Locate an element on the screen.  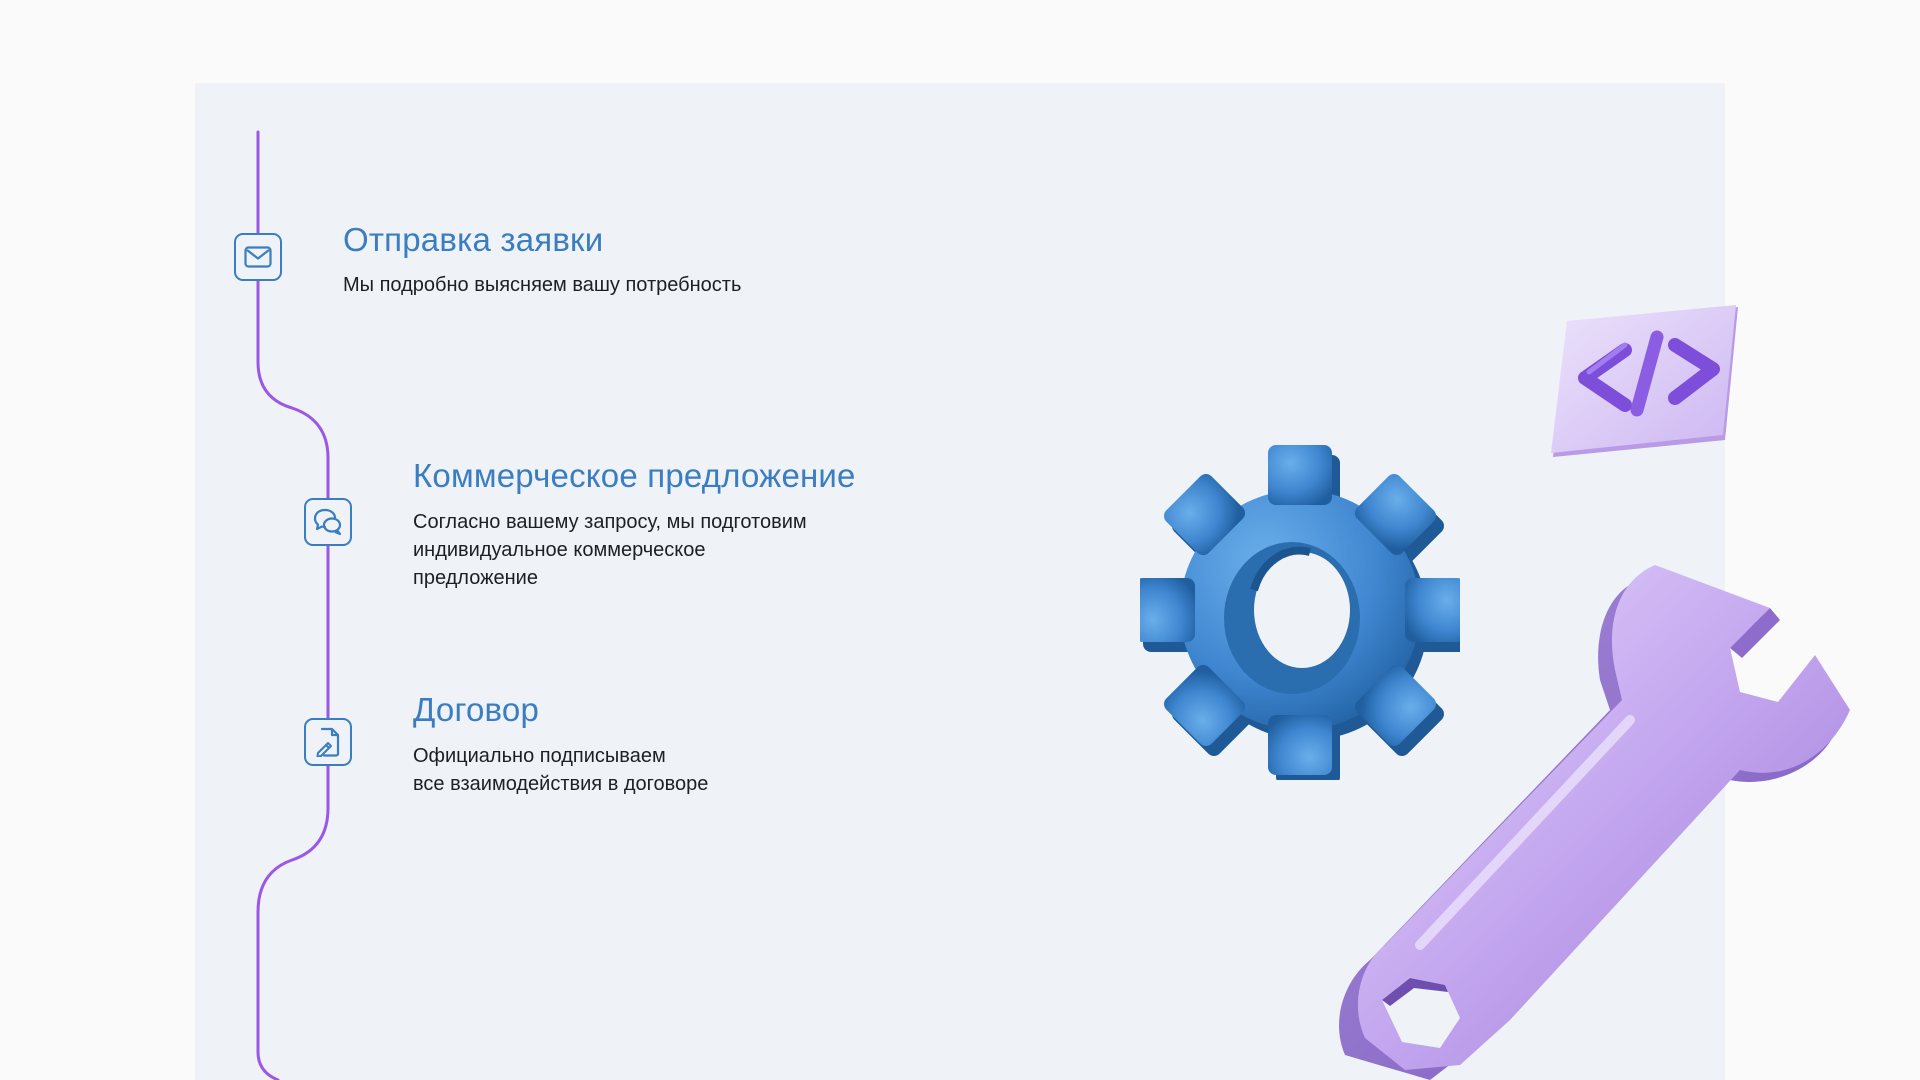
step-1-title: Отправка заявки is located at coordinates (473, 239).